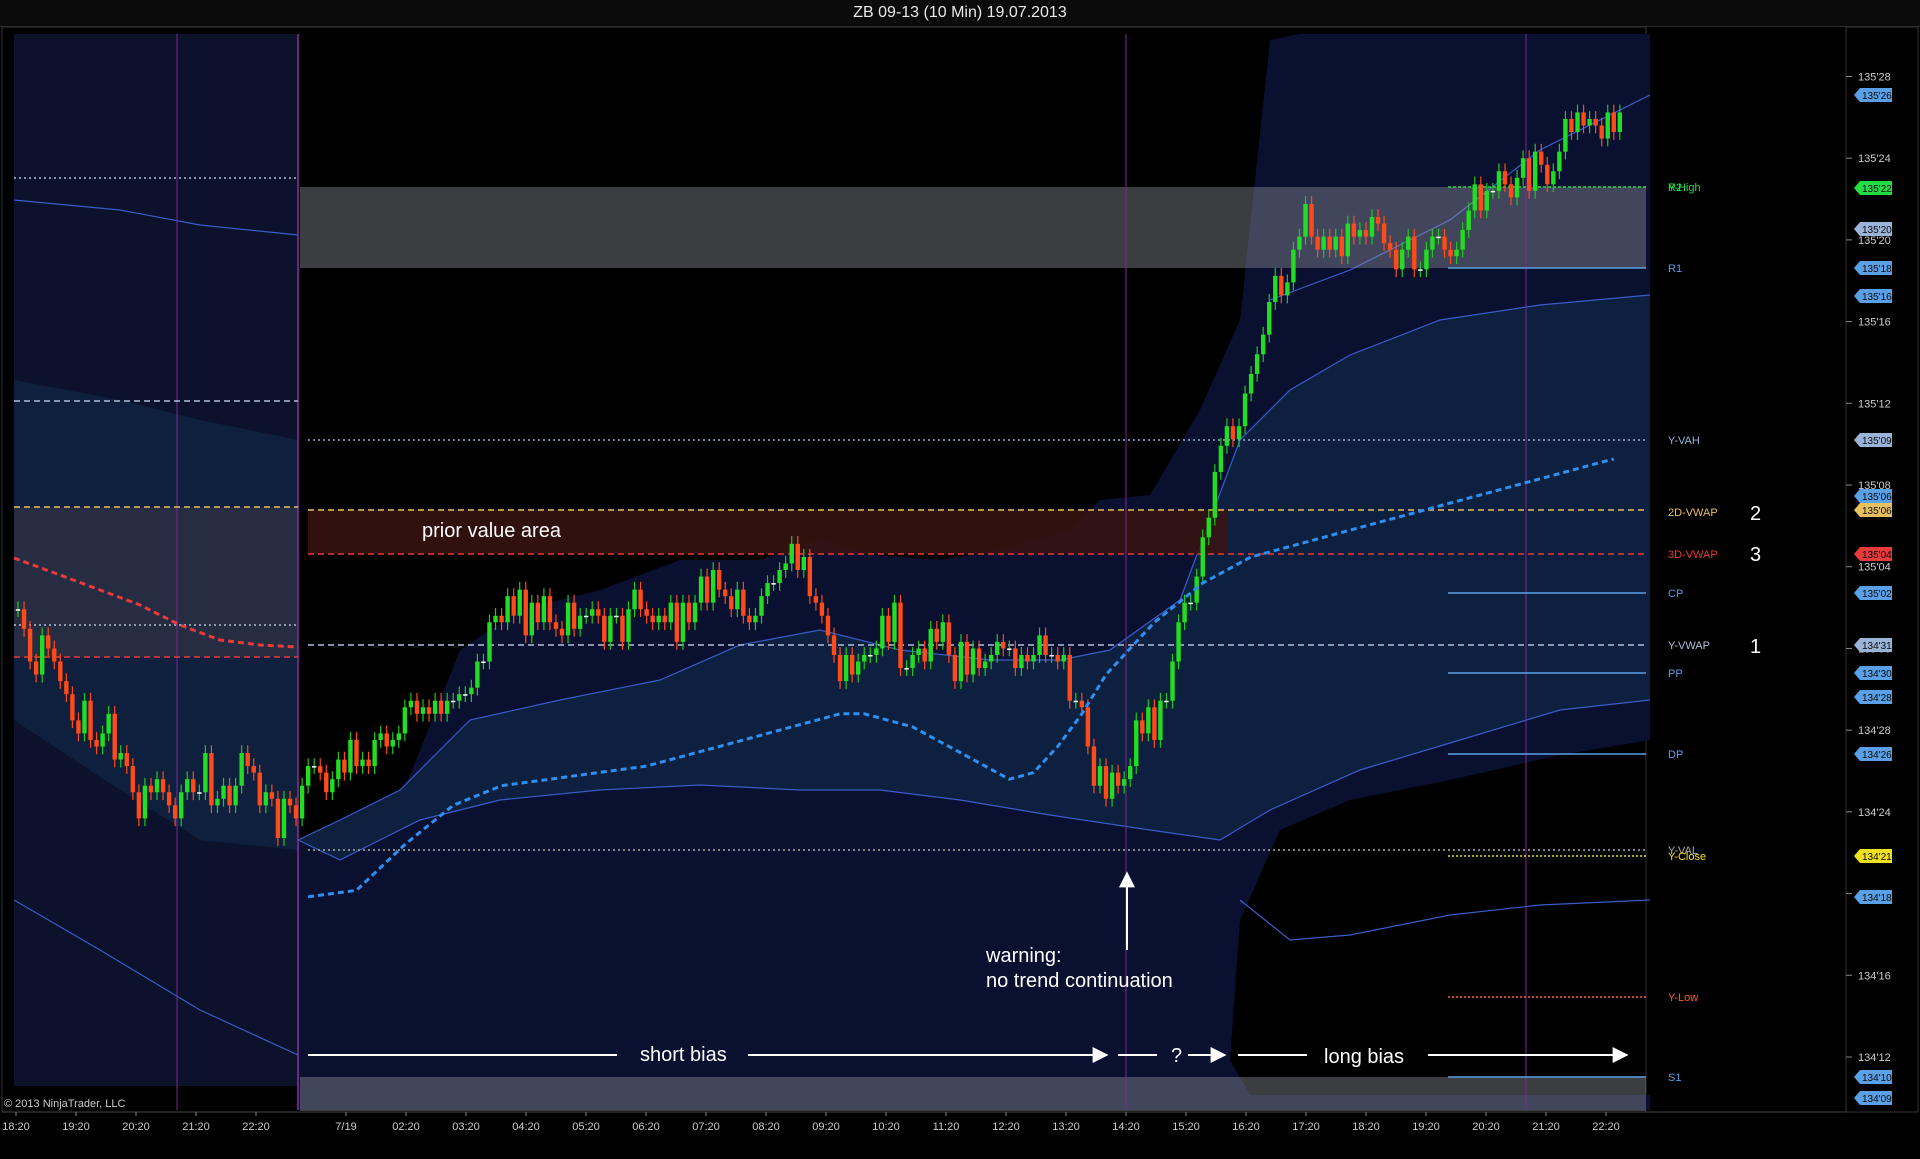  Describe the element at coordinates (1877, 96) in the screenshot. I see `price-badge-label: 135'26` at that location.